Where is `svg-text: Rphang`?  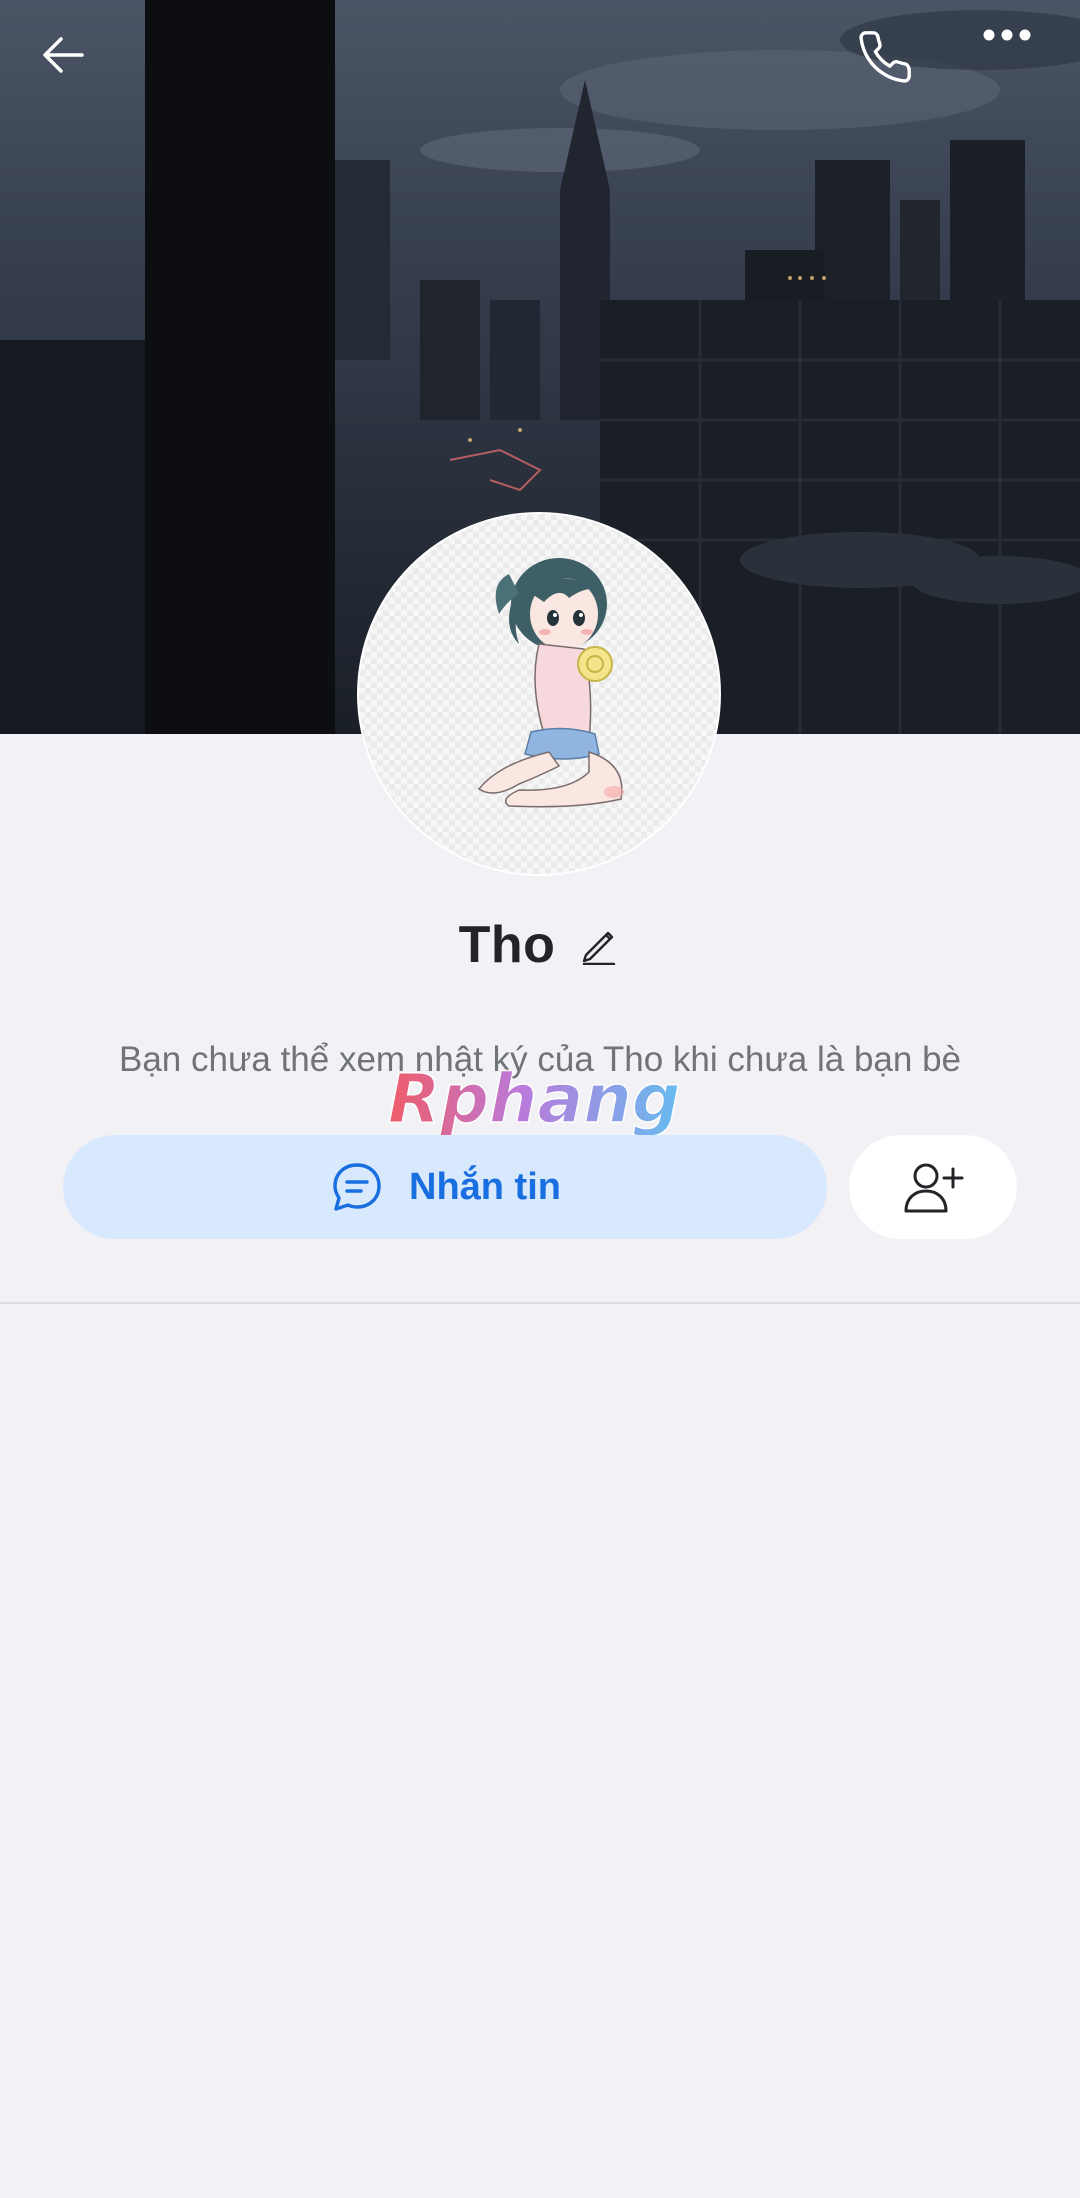 svg-text: Rphang is located at coordinates (534, 1099).